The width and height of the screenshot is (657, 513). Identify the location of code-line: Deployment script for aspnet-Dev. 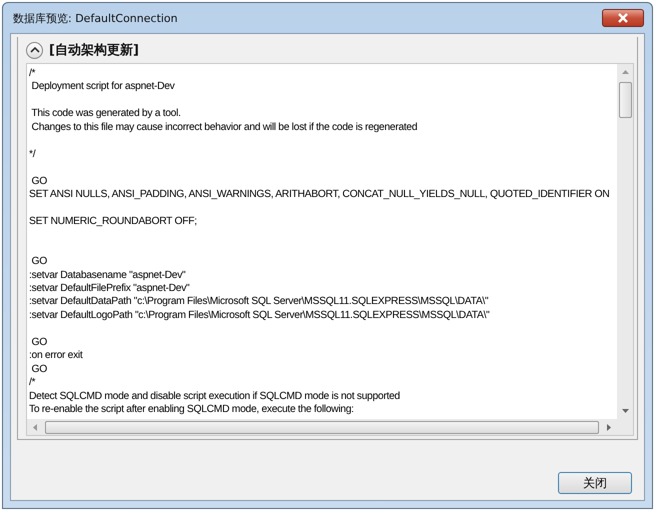
(103, 87).